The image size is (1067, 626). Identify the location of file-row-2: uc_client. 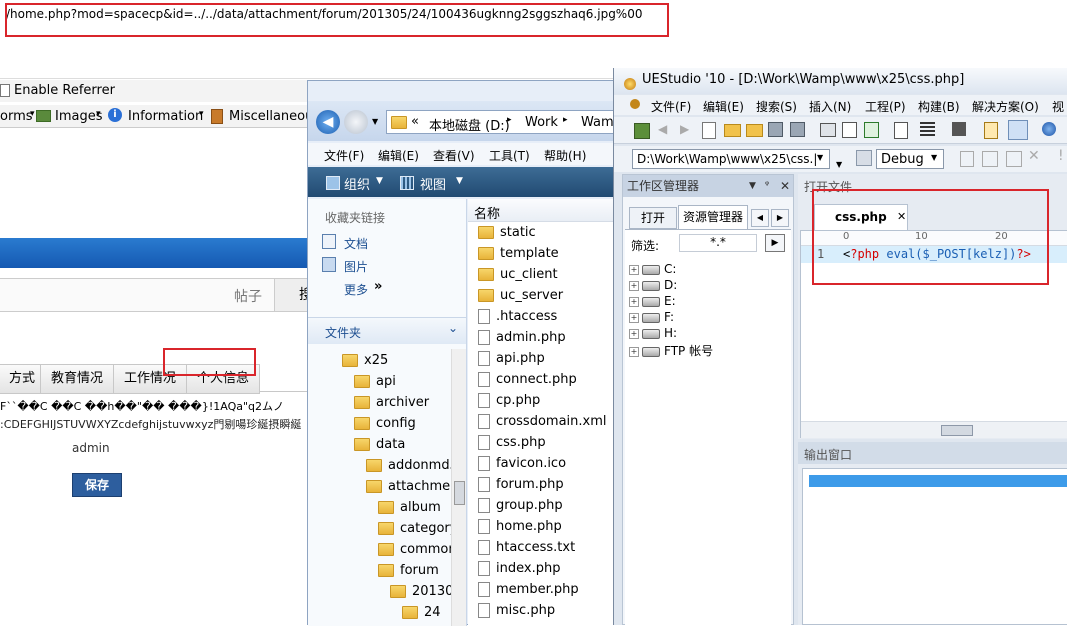
(518, 274).